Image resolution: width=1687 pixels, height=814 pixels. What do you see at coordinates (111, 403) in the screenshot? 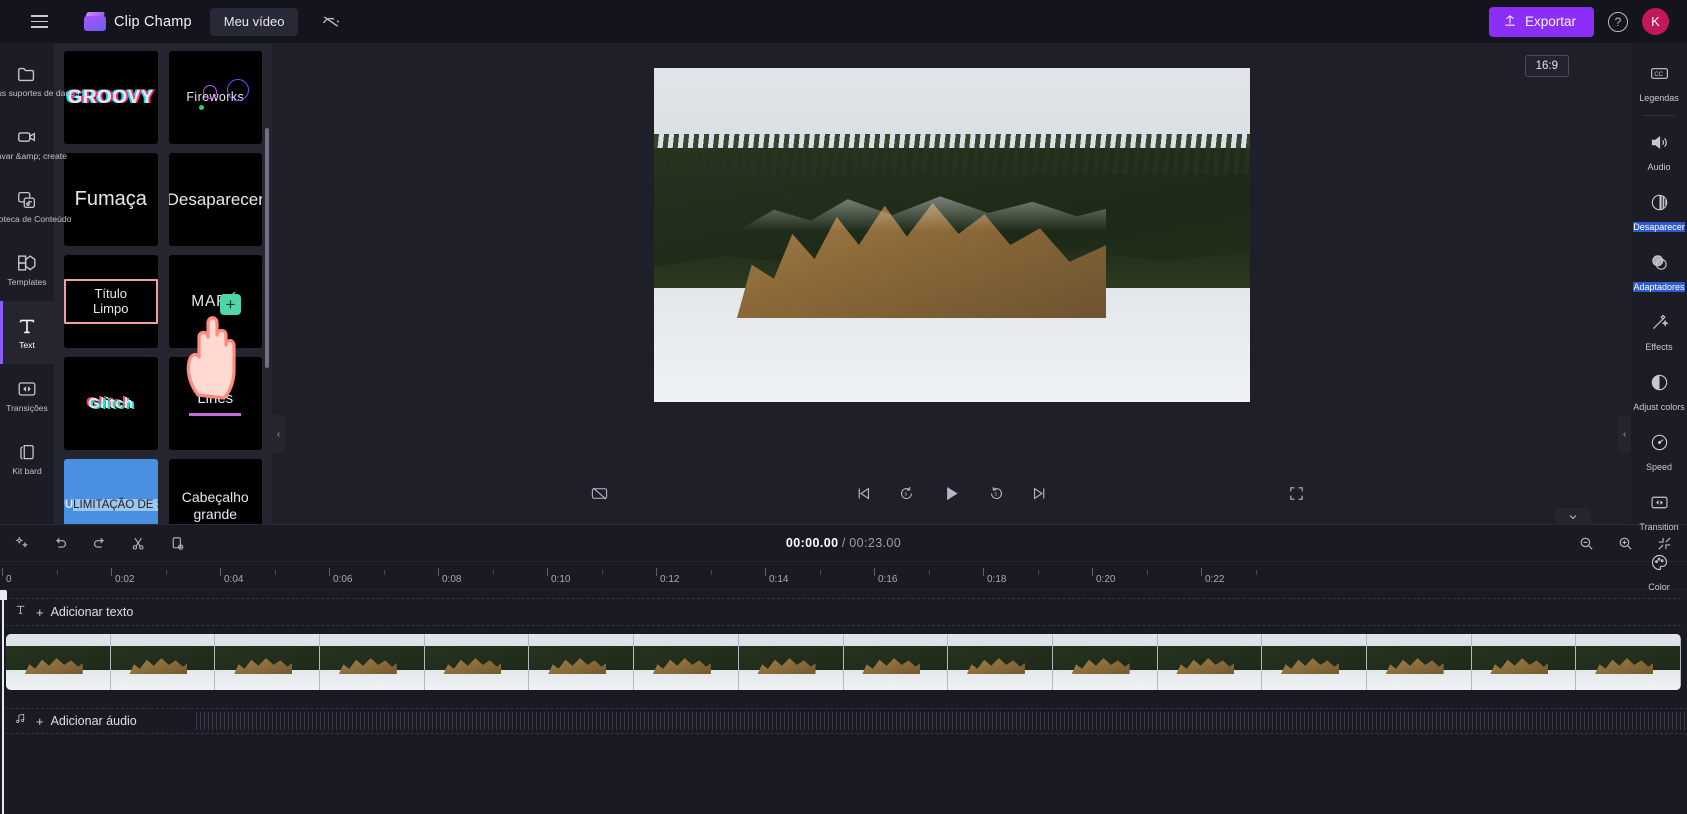
I see `text-template-card: Glitch` at bounding box center [111, 403].